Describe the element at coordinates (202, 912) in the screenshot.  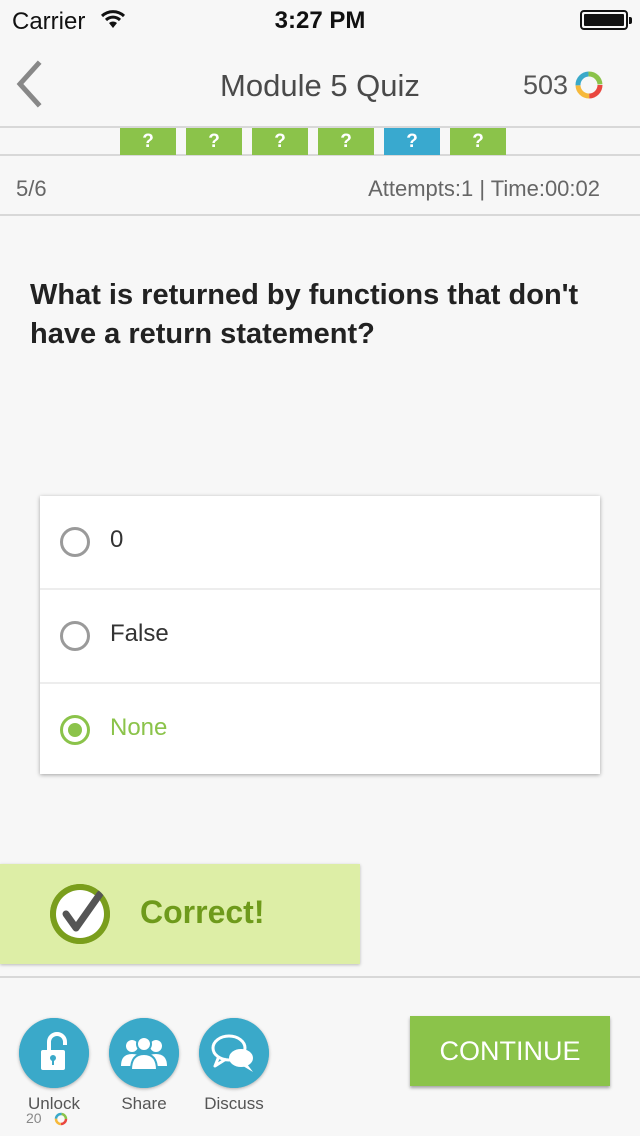
I see `result-text: Correct!` at that location.